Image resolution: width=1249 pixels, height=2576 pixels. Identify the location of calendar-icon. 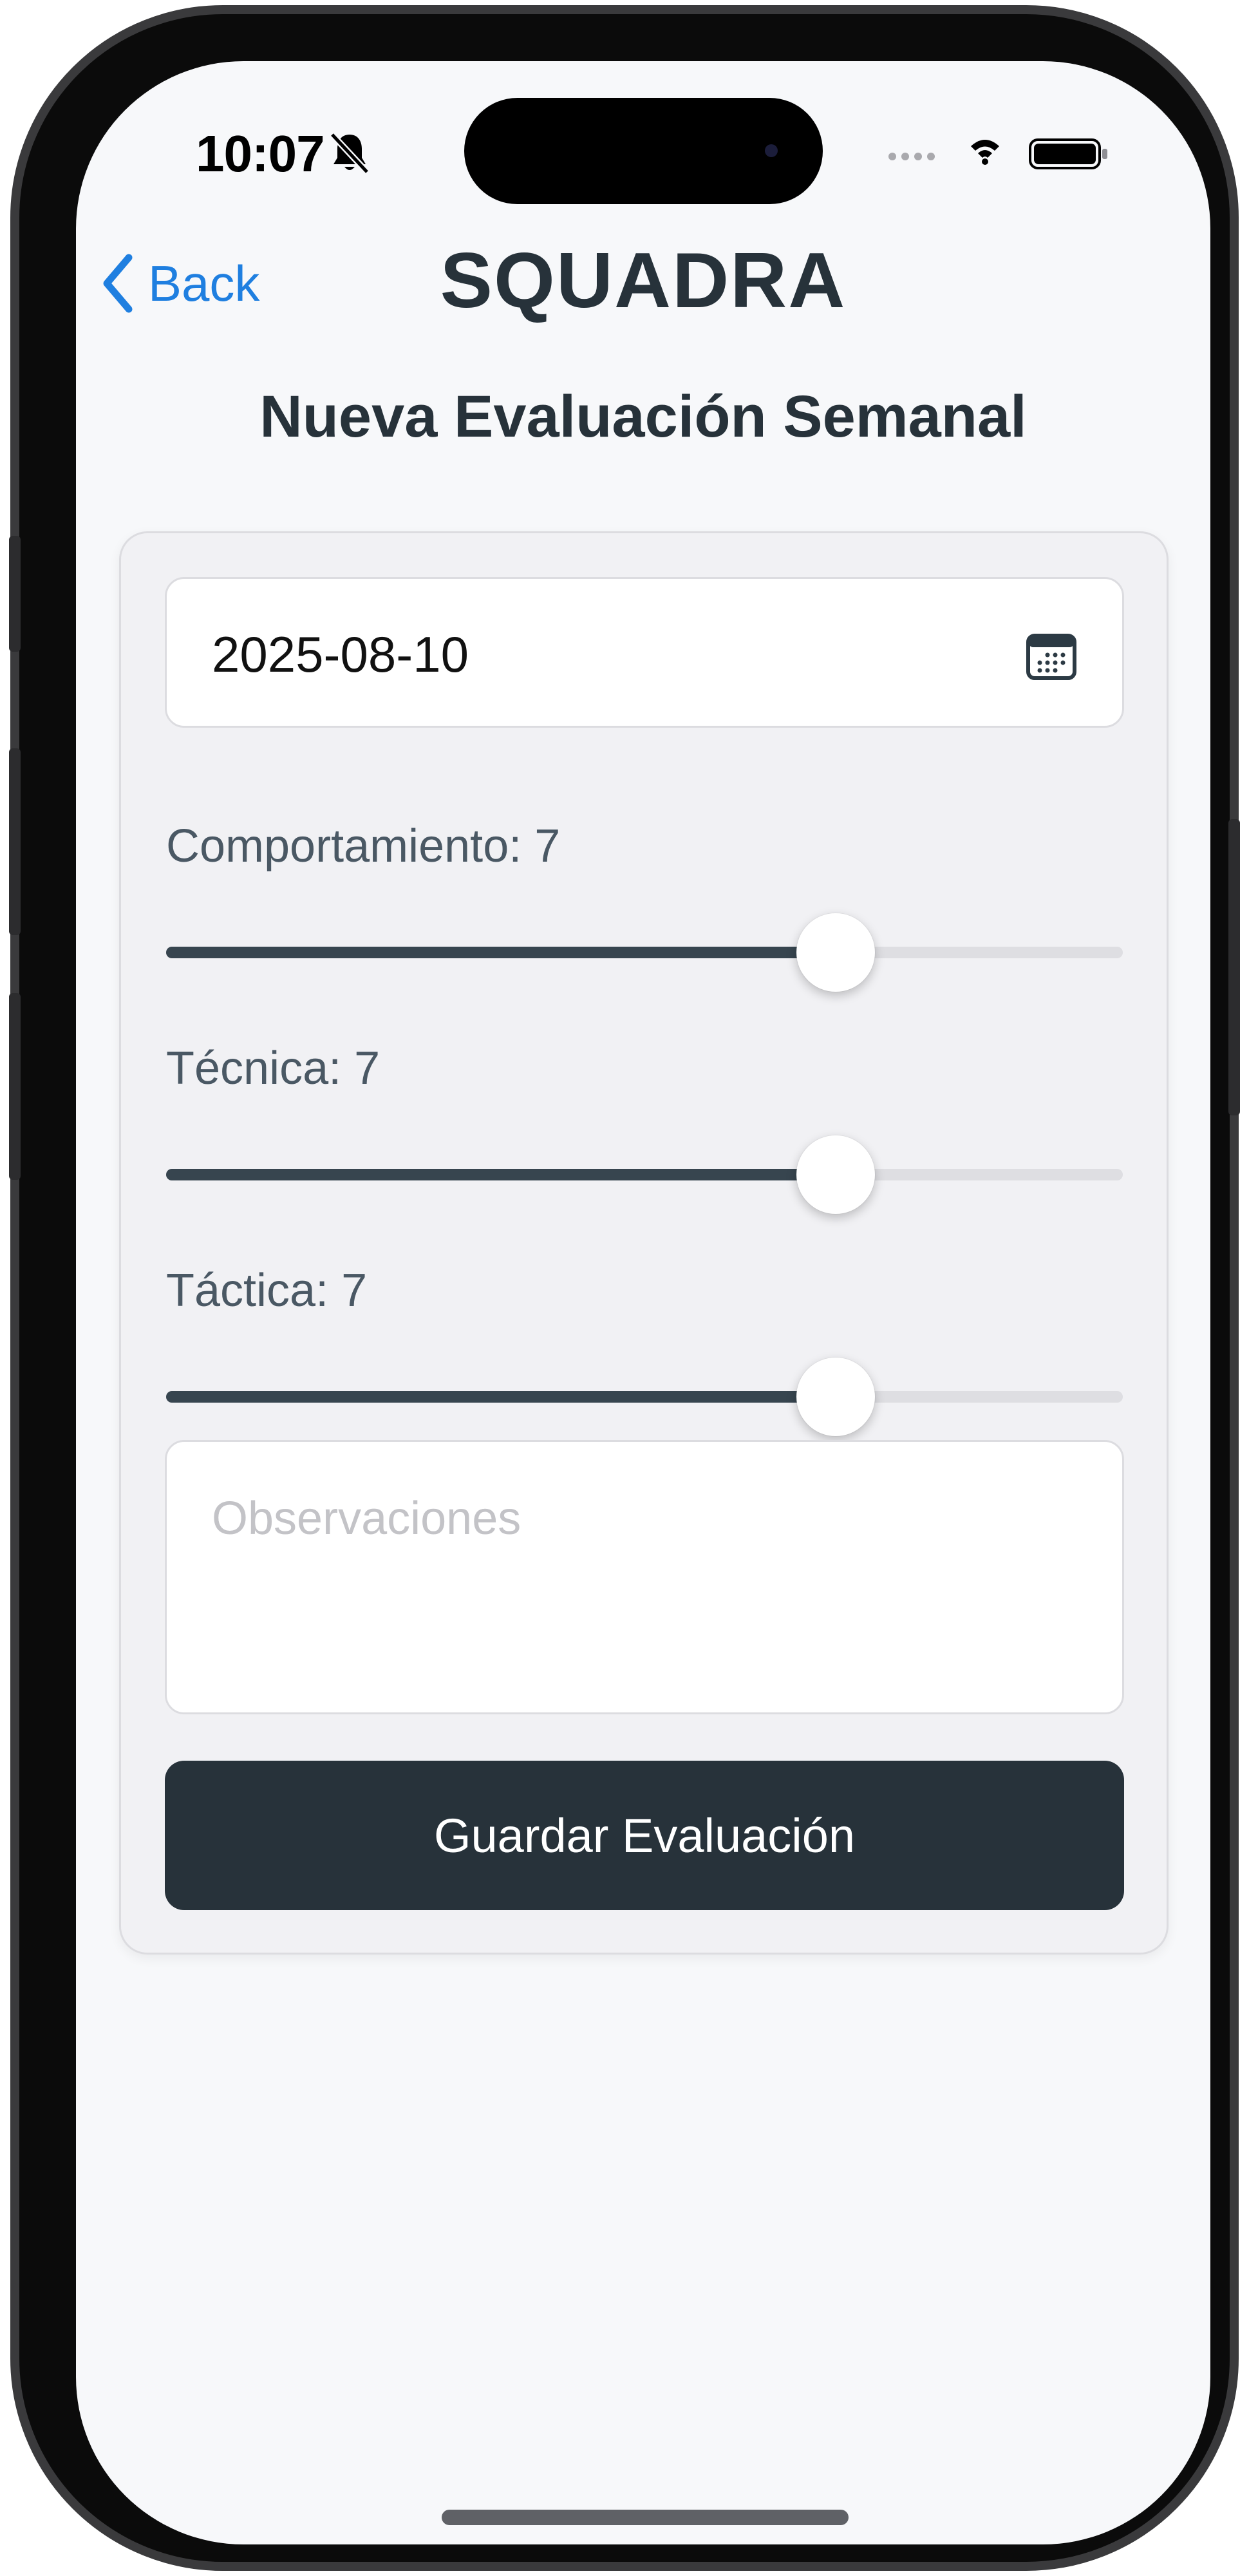
(1051, 655).